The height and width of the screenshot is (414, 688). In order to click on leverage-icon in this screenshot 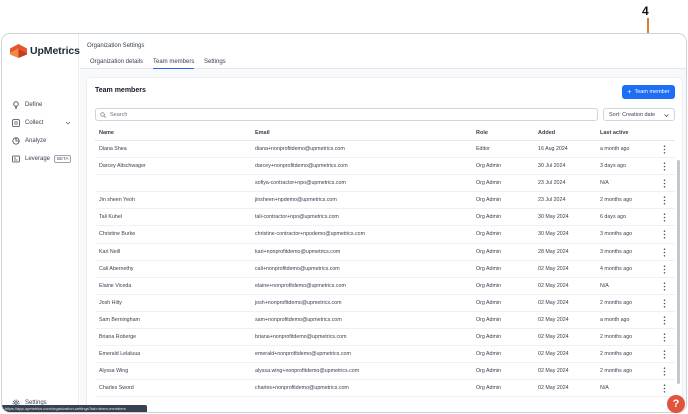, I will do `click(15, 159)`.